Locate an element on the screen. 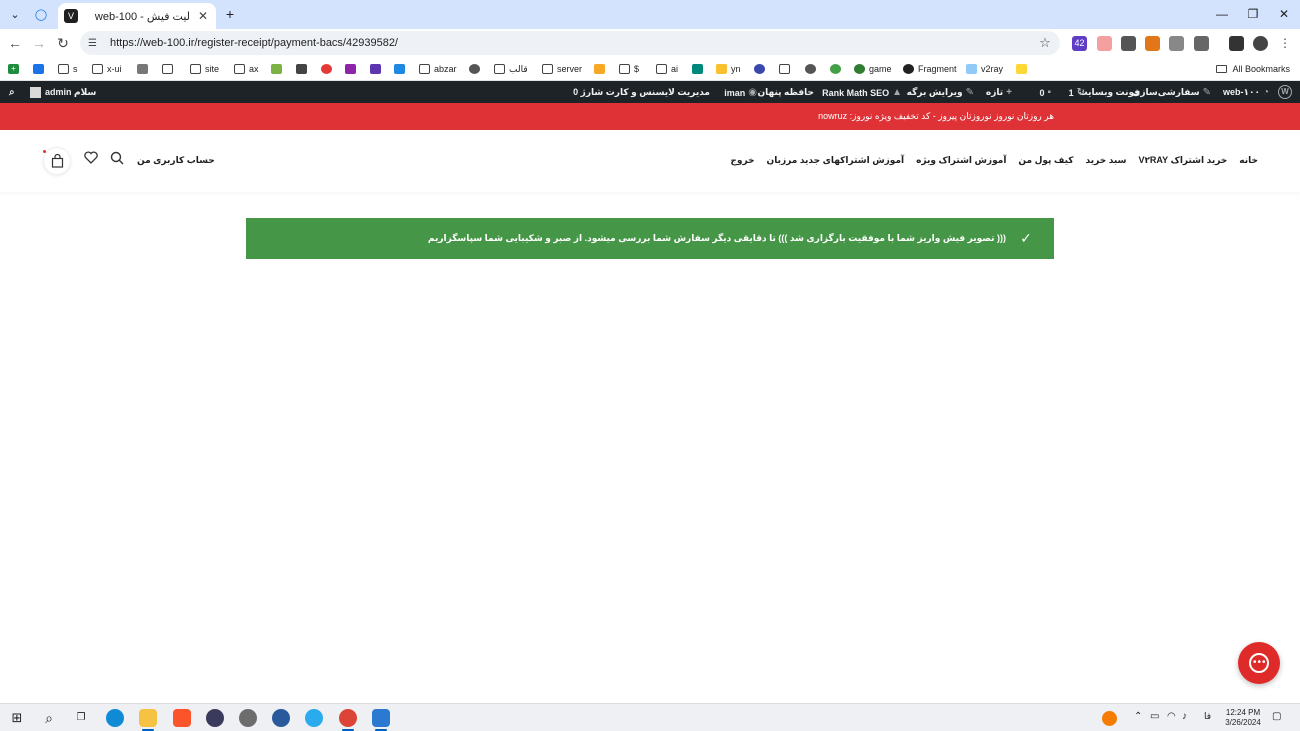  bookmark-star-icon: ☆ is located at coordinates (1045, 43).